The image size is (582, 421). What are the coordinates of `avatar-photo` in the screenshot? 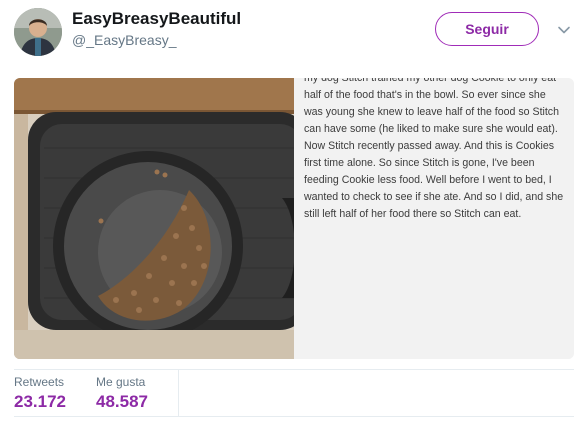 It's located at (38, 32).